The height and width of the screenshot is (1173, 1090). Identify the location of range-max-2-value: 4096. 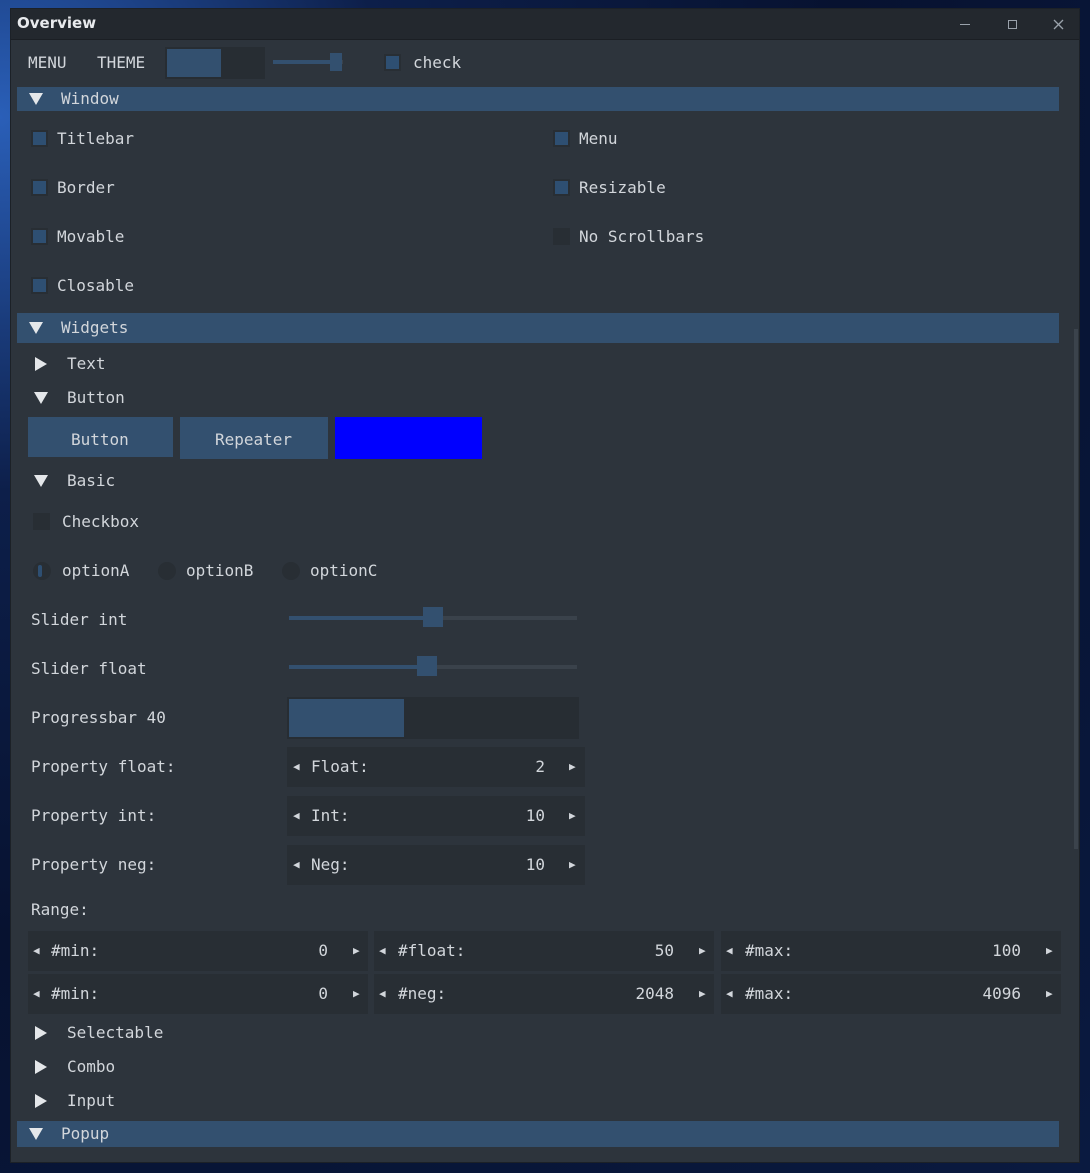
(991, 994).